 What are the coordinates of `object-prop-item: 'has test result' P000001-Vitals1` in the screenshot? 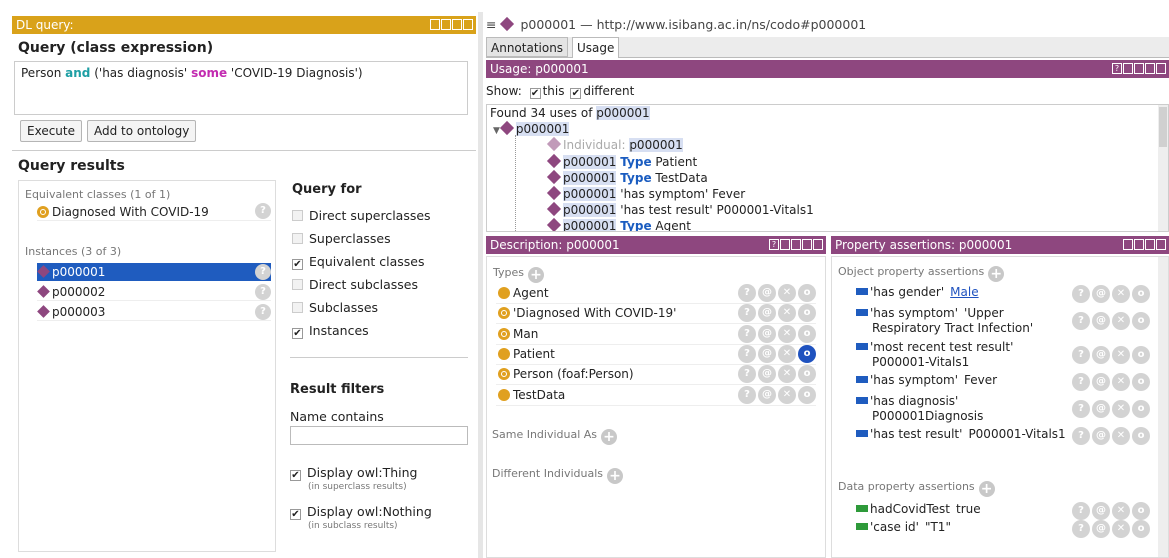 It's located at (961, 434).